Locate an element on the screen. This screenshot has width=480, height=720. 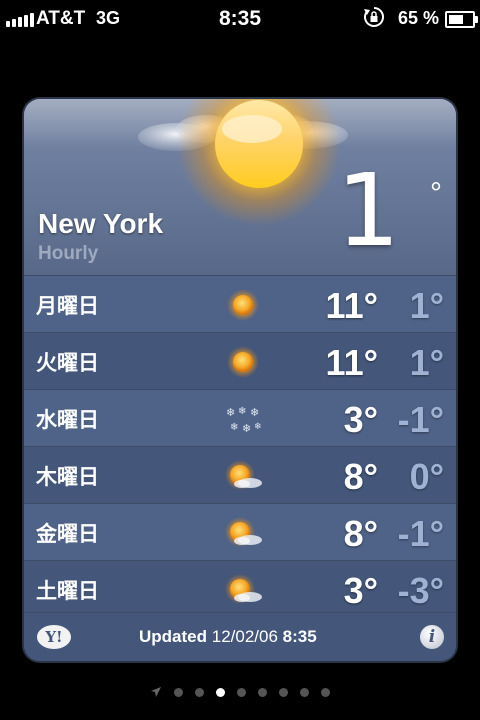
forecast-row: 火曜日 11° 1° is located at coordinates (240, 360).